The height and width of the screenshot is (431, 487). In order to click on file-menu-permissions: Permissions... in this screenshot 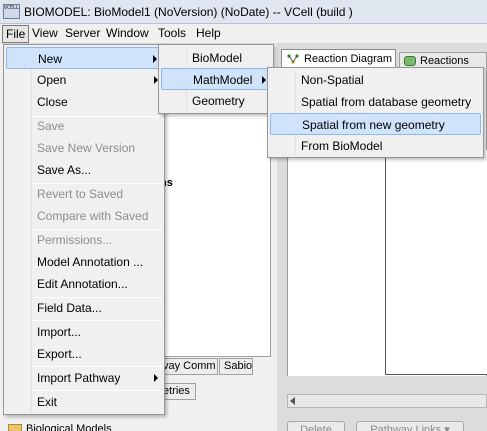, I will do `click(84, 240)`.